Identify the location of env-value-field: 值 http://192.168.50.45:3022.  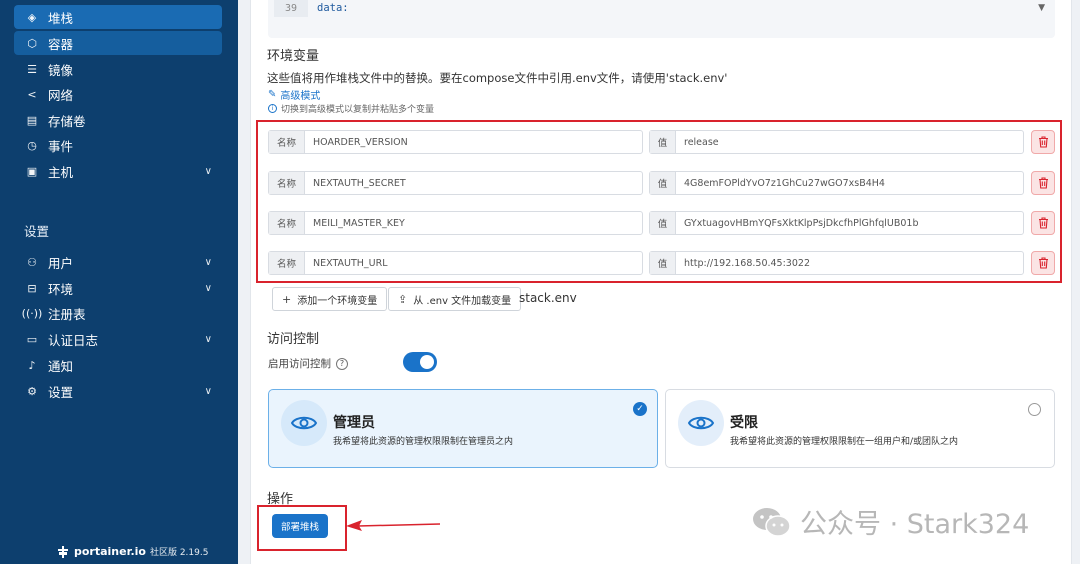
(836, 263).